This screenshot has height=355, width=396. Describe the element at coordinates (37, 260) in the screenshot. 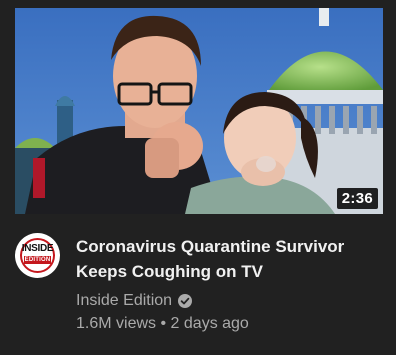

I see `channel-logo-subtext: EDITION` at that location.